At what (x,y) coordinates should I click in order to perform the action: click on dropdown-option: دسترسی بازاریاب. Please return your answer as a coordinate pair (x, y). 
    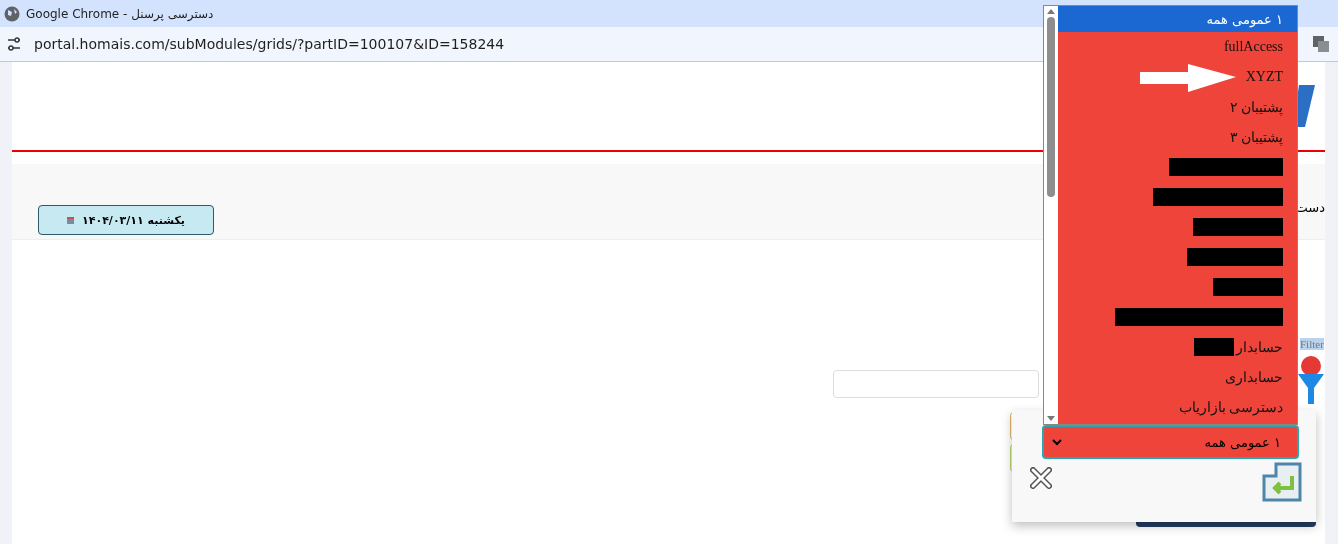
    Looking at the image, I should click on (1177, 407).